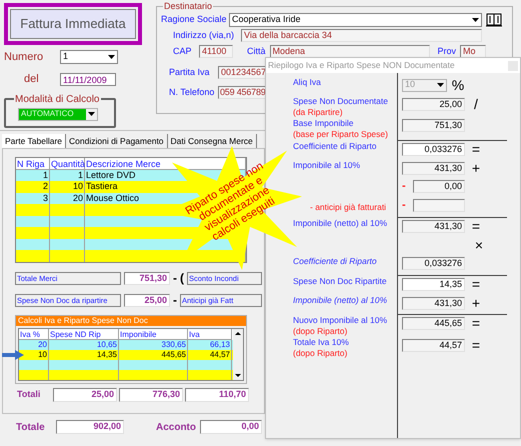 The height and width of the screenshot is (446, 521). Describe the element at coordinates (318, 112) in the screenshot. I see `calculation-note: (da Ripartire)` at that location.